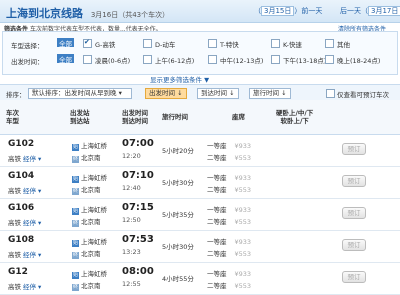  What do you see at coordinates (238, 117) in the screenshot?
I see `th-seat: 座席` at bounding box center [238, 117].